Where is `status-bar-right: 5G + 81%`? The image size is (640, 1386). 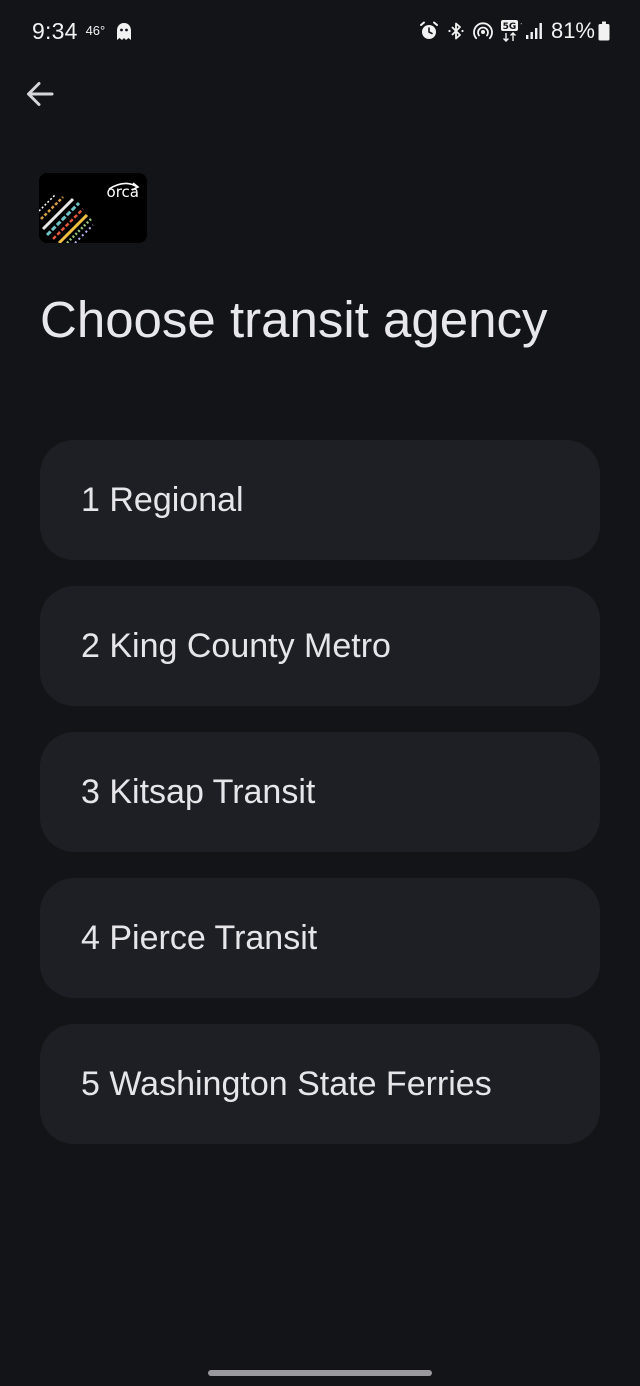 status-bar-right: 5G + 81% is located at coordinates (511, 31).